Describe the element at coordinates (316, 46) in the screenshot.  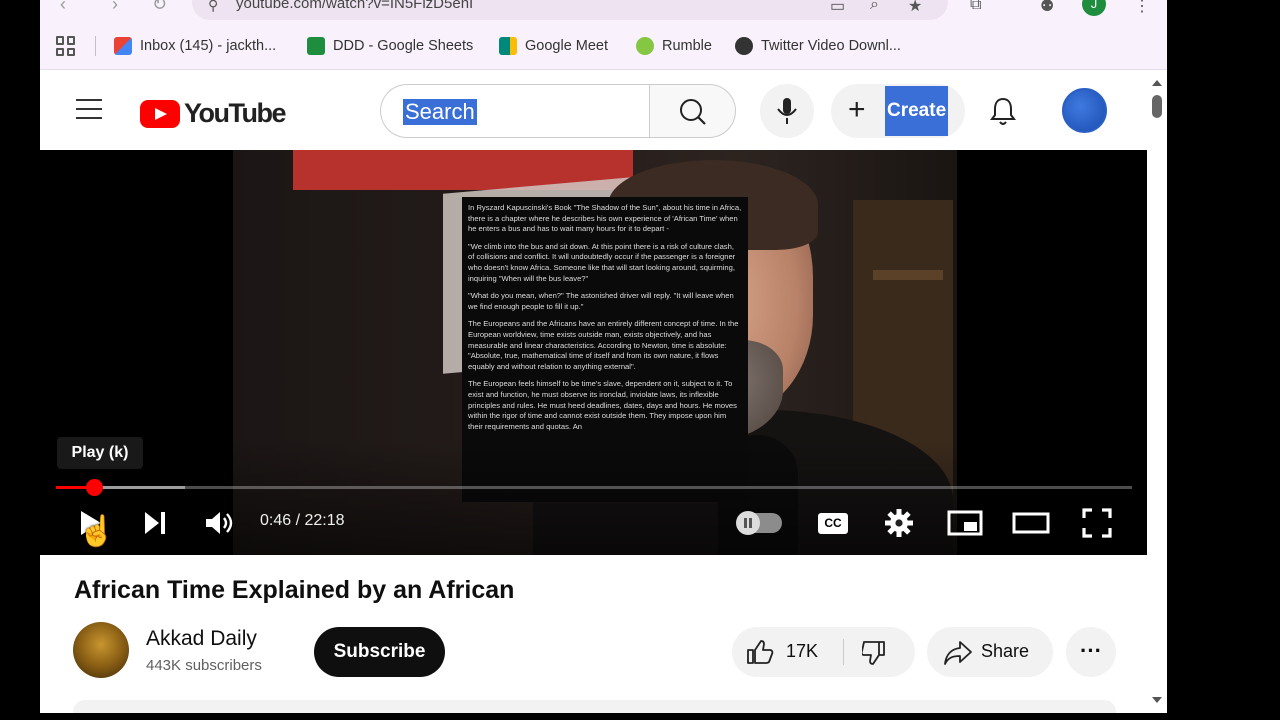
I see `sheets-icon` at that location.